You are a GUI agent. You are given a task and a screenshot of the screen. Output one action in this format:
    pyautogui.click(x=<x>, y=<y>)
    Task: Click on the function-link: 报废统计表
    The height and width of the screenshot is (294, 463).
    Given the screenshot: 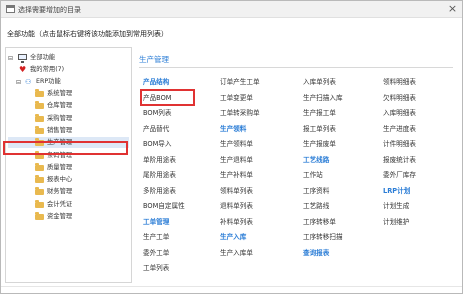 What is the action you would take?
    pyautogui.click(x=399, y=159)
    